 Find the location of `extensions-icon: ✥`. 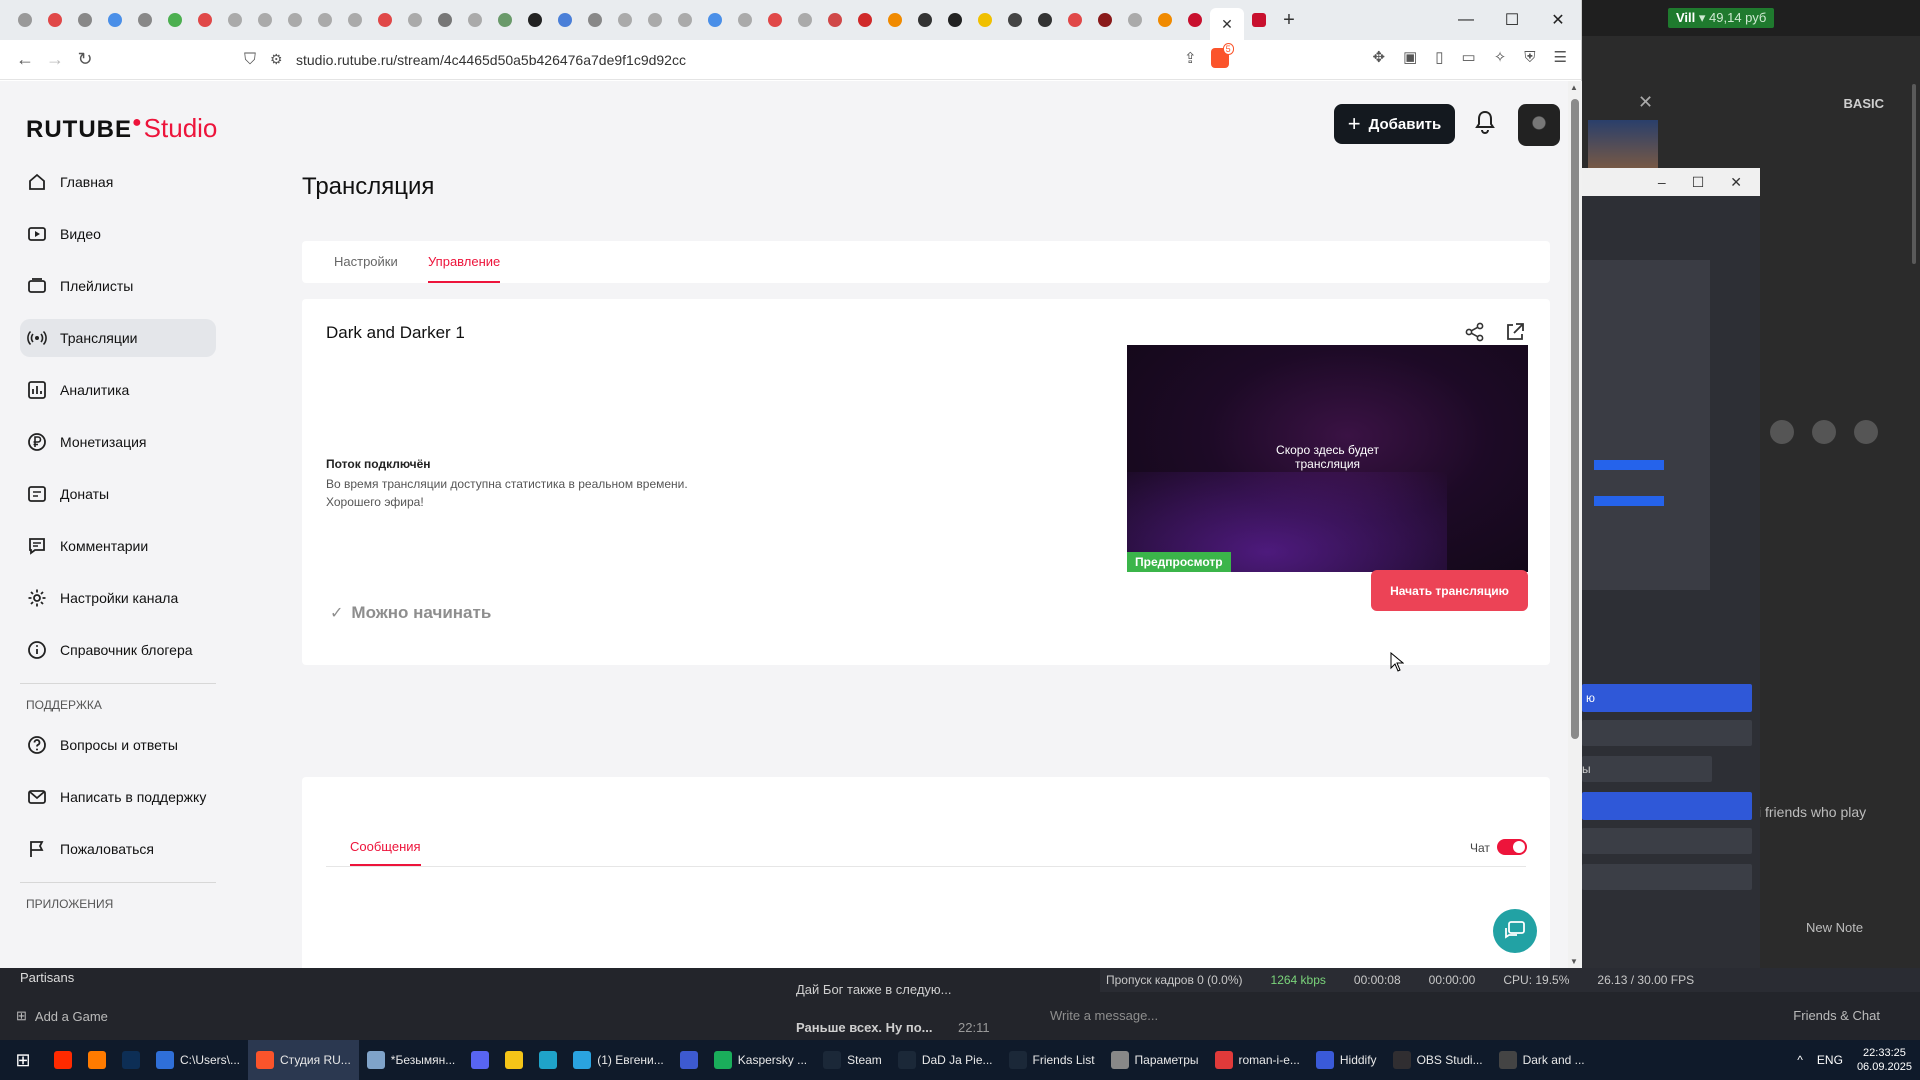

extensions-icon: ✥ is located at coordinates (1378, 57).